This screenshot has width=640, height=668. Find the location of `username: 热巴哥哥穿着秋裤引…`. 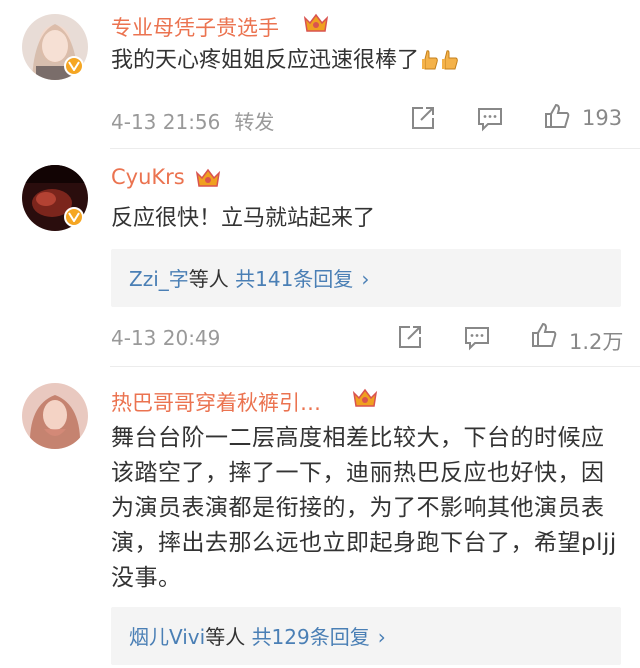

username: 热巴哥哥穿着秋裤引… is located at coordinates (216, 402).